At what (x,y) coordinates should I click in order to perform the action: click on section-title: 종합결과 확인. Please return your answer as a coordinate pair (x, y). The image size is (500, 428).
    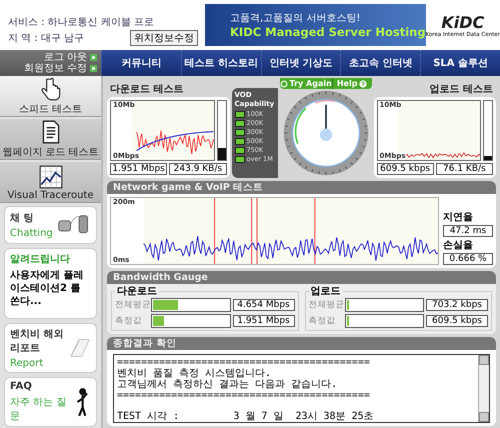
    Looking at the image, I should click on (144, 343).